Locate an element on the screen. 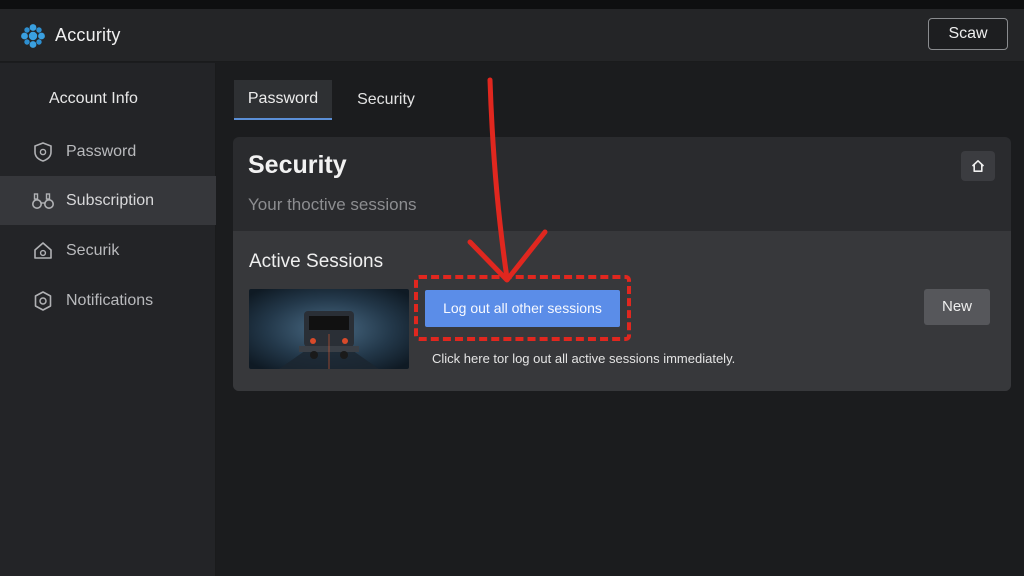  binoculars-icon is located at coordinates (43, 201).